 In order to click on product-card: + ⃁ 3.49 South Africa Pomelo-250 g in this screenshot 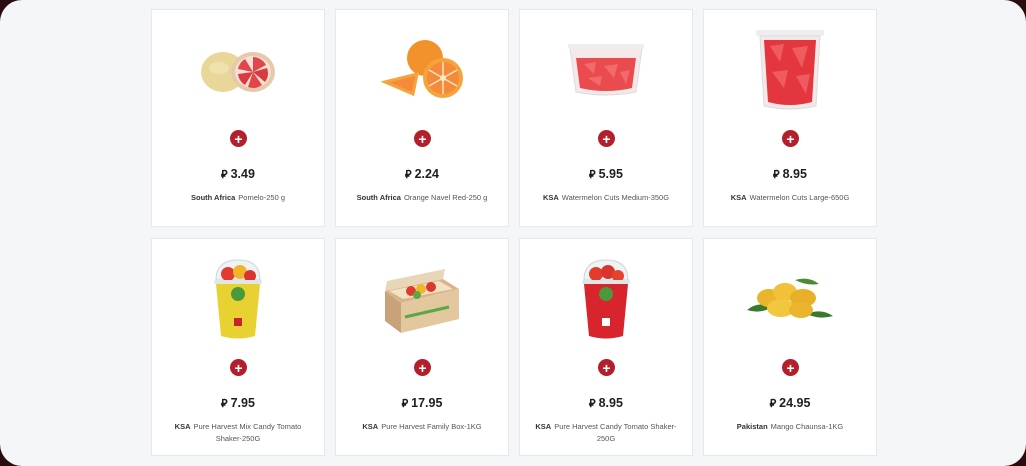, I will do `click(238, 118)`.